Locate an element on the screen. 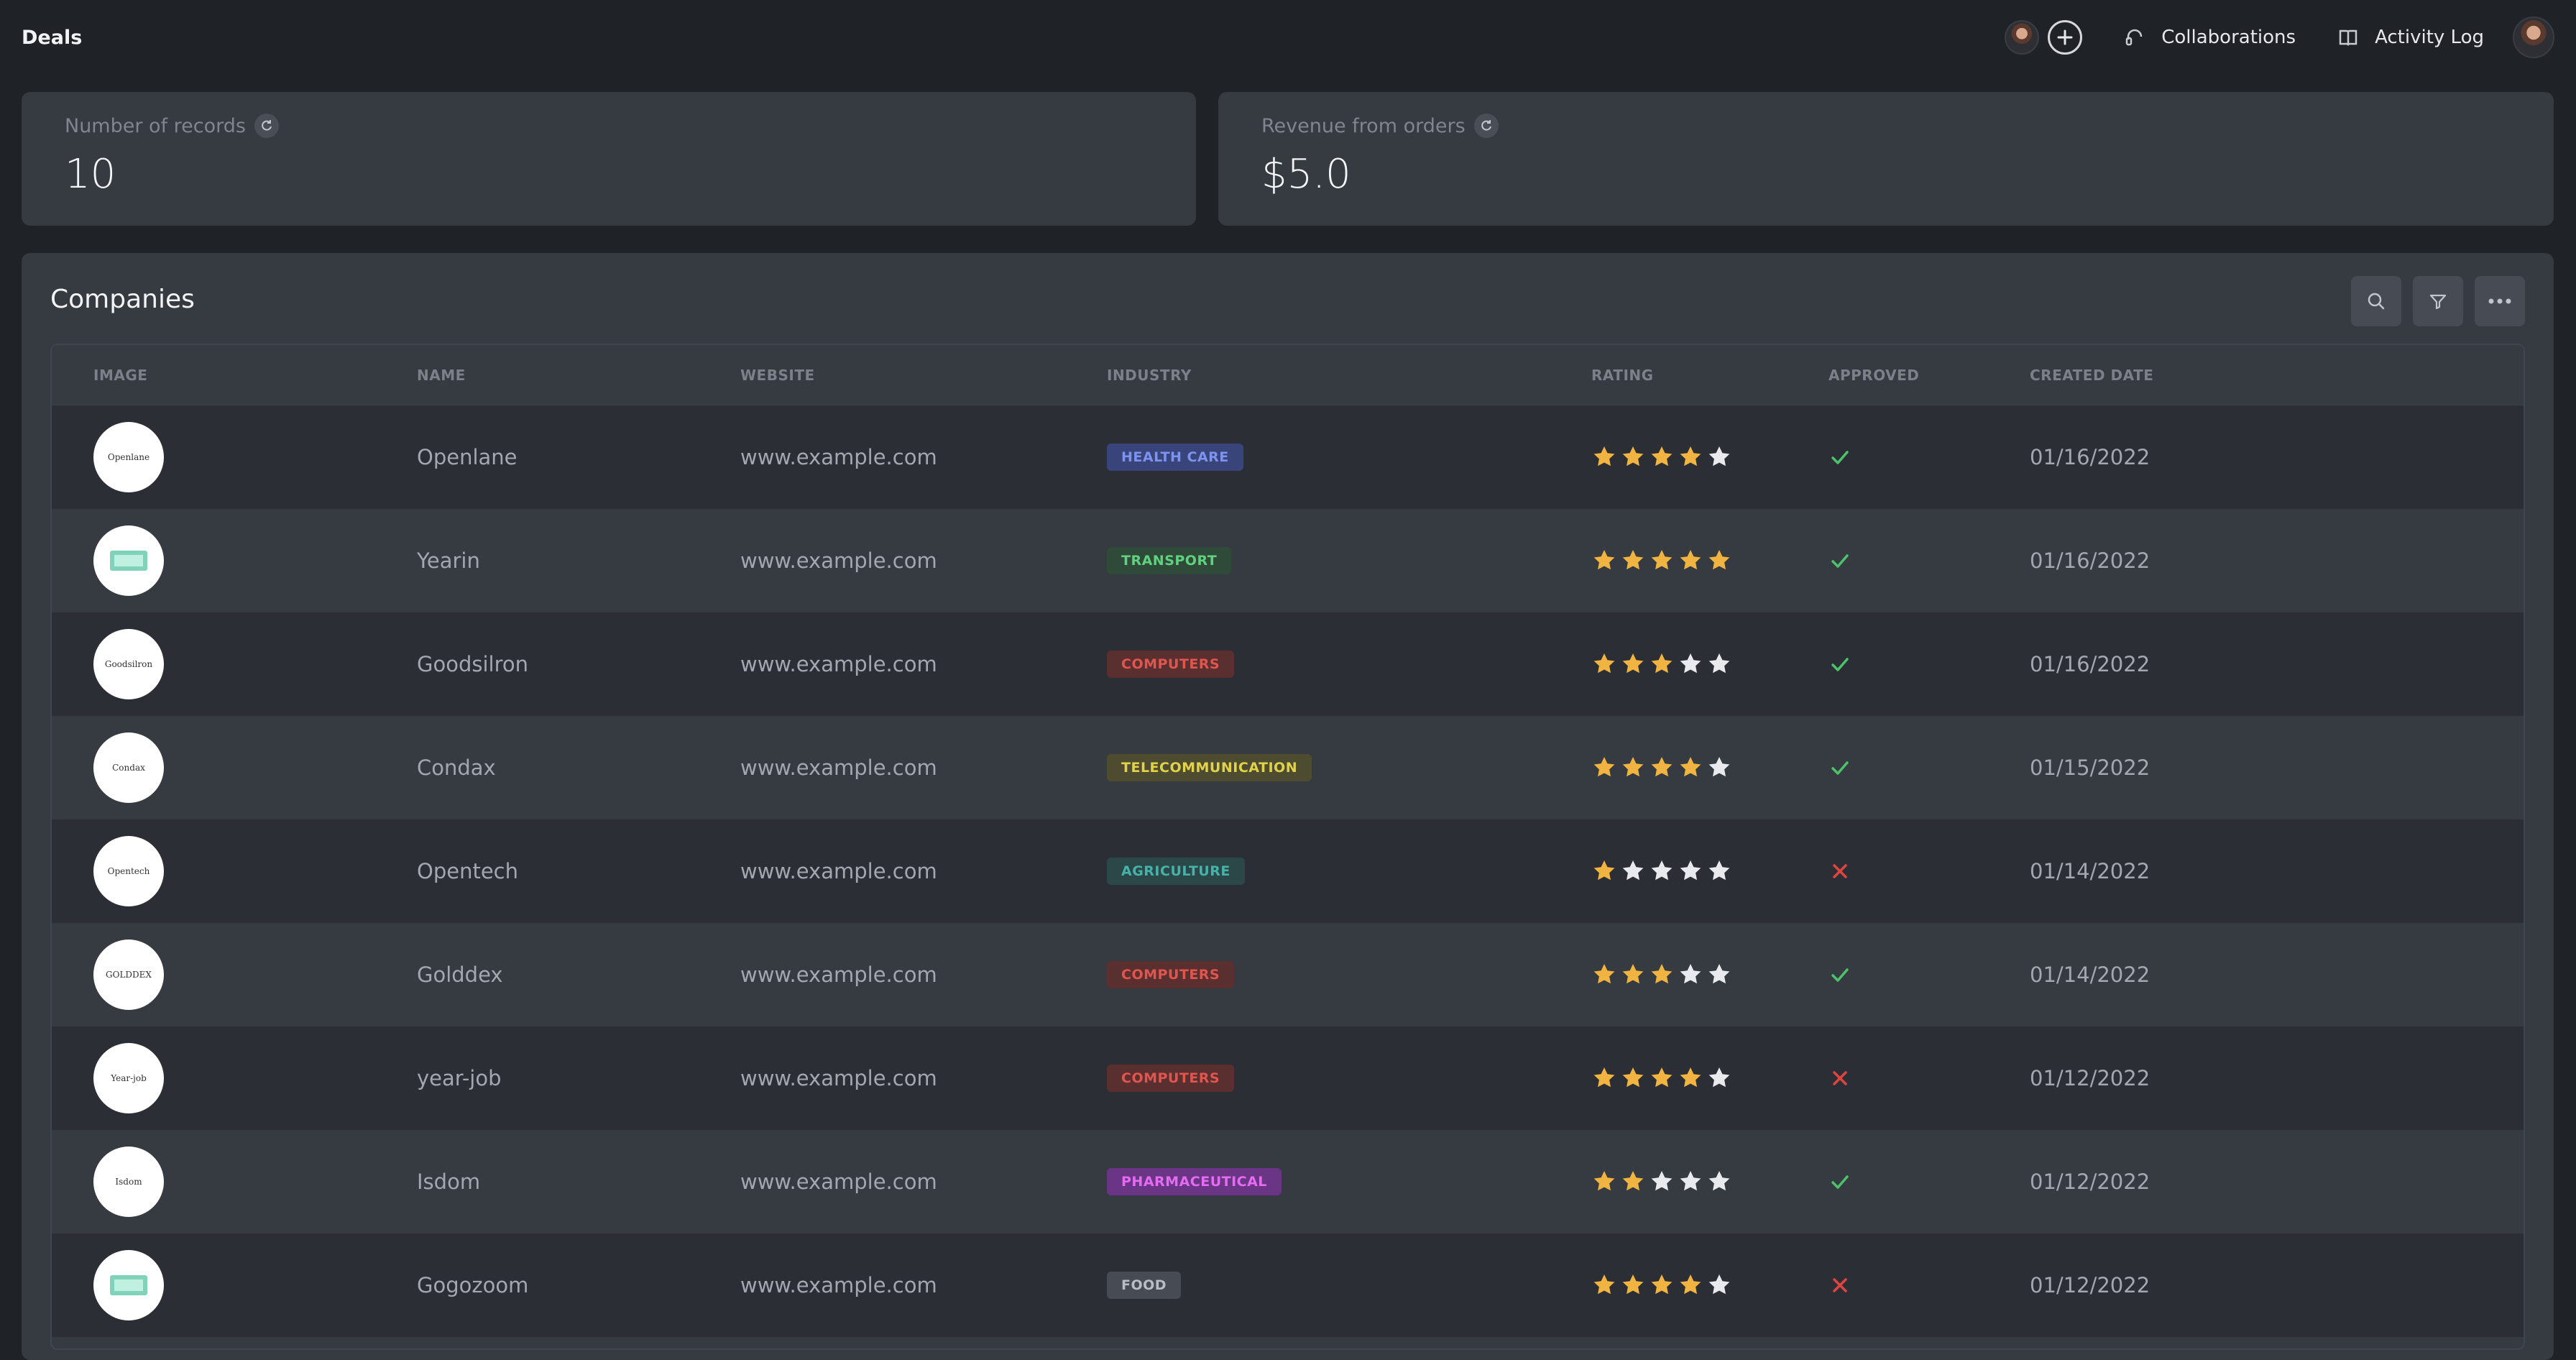 The height and width of the screenshot is (1360, 2576). table-row: Yearin www.example.com TRANSPORT 01/16/2022 is located at coordinates (1288, 560).